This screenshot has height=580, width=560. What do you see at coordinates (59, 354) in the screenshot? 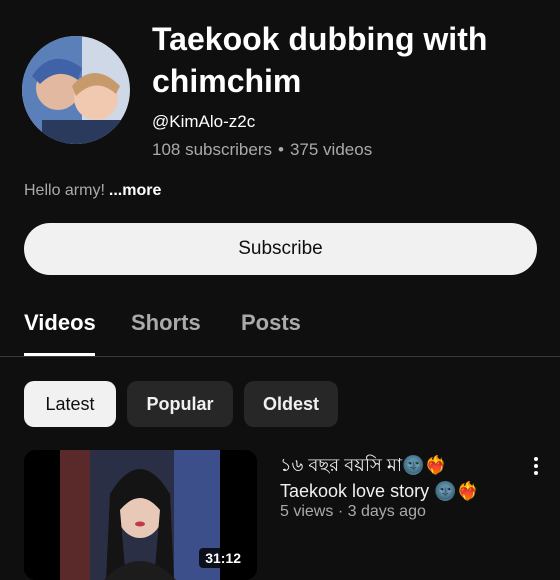
I see `active-tab-indicator` at bounding box center [59, 354].